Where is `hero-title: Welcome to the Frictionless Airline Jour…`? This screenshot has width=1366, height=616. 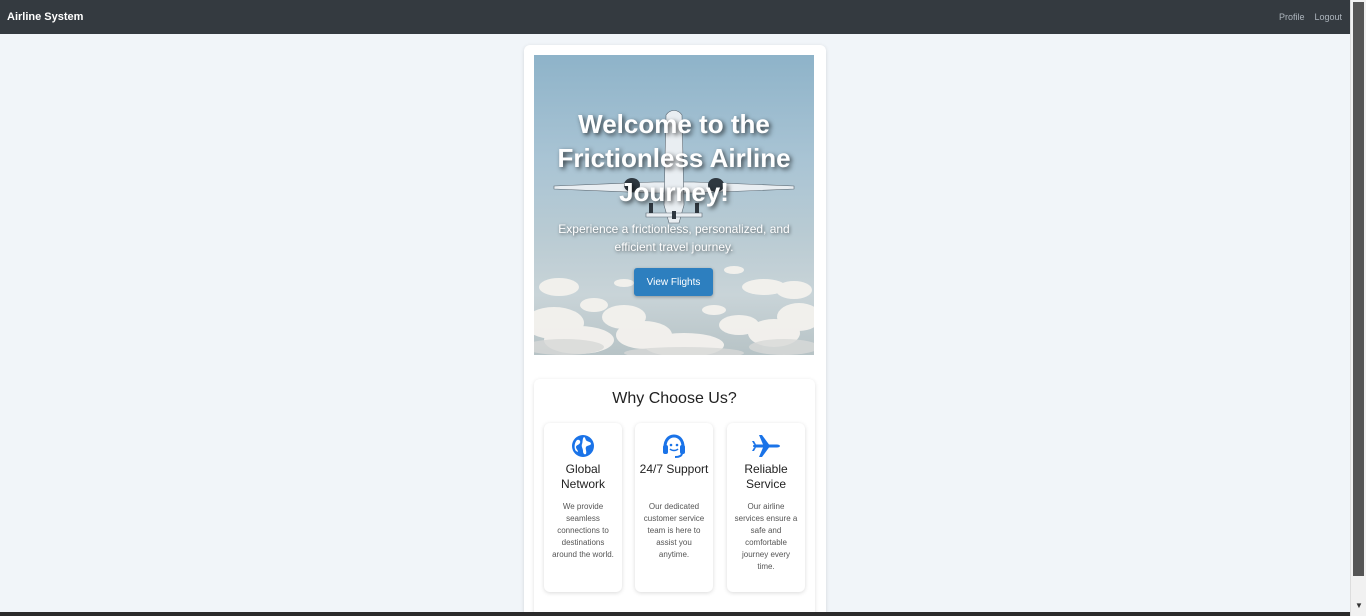
hero-title: Welcome to the Frictionless Airline Jour… is located at coordinates (674, 158).